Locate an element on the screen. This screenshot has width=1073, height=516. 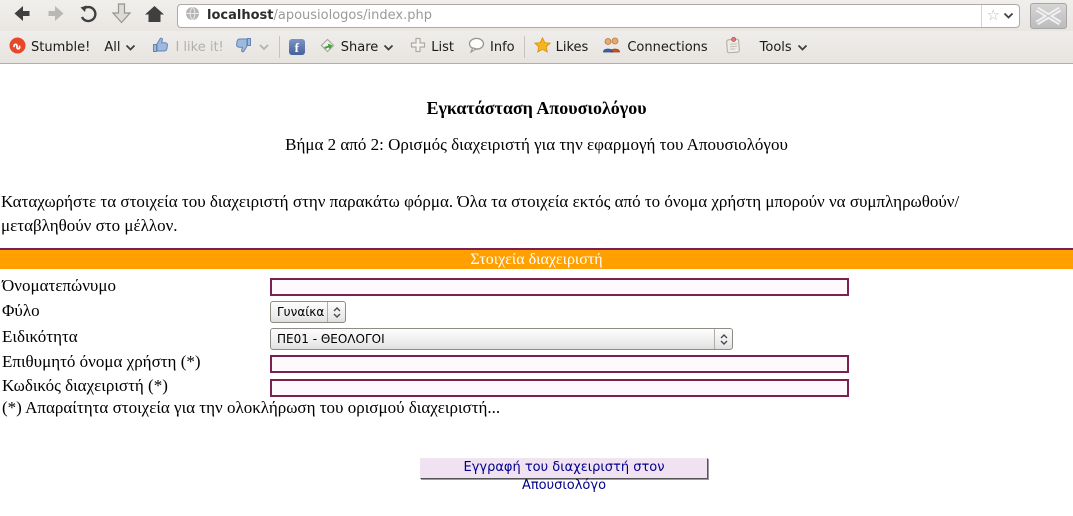
thumbs-down-icon is located at coordinates (243, 47).